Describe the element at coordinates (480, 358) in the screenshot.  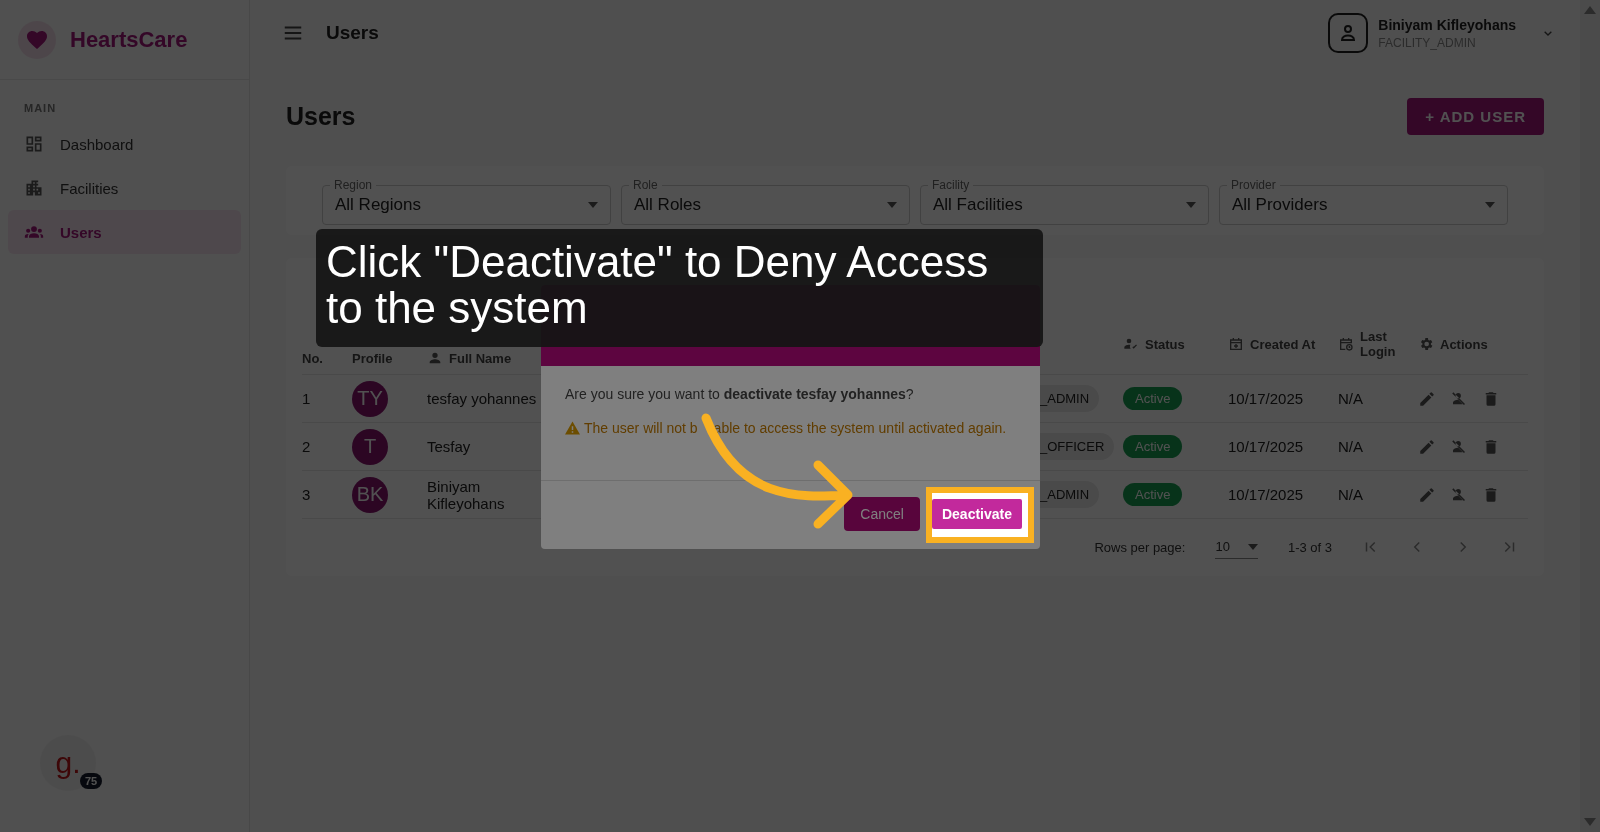
I see `column-header: Full Name` at that location.